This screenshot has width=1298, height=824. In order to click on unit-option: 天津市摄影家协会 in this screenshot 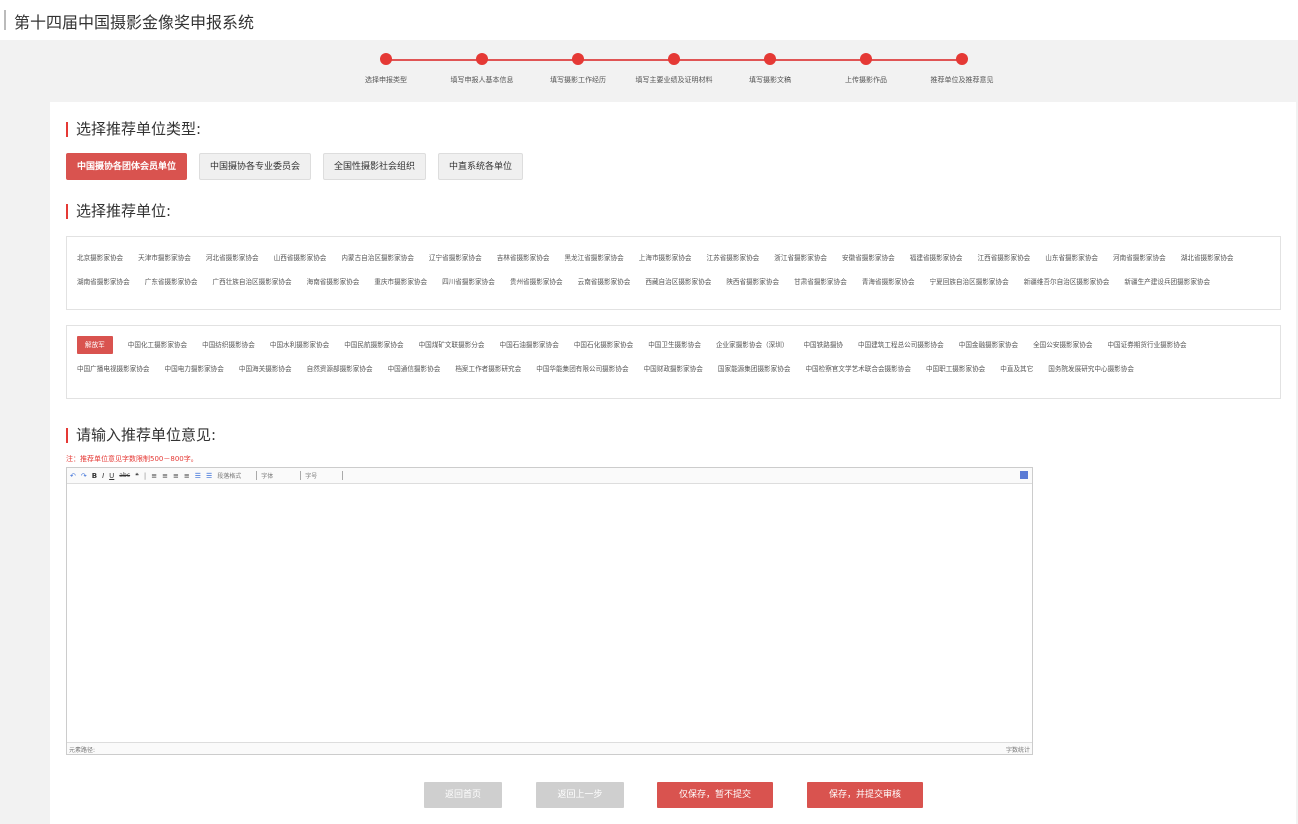, I will do `click(164, 258)`.